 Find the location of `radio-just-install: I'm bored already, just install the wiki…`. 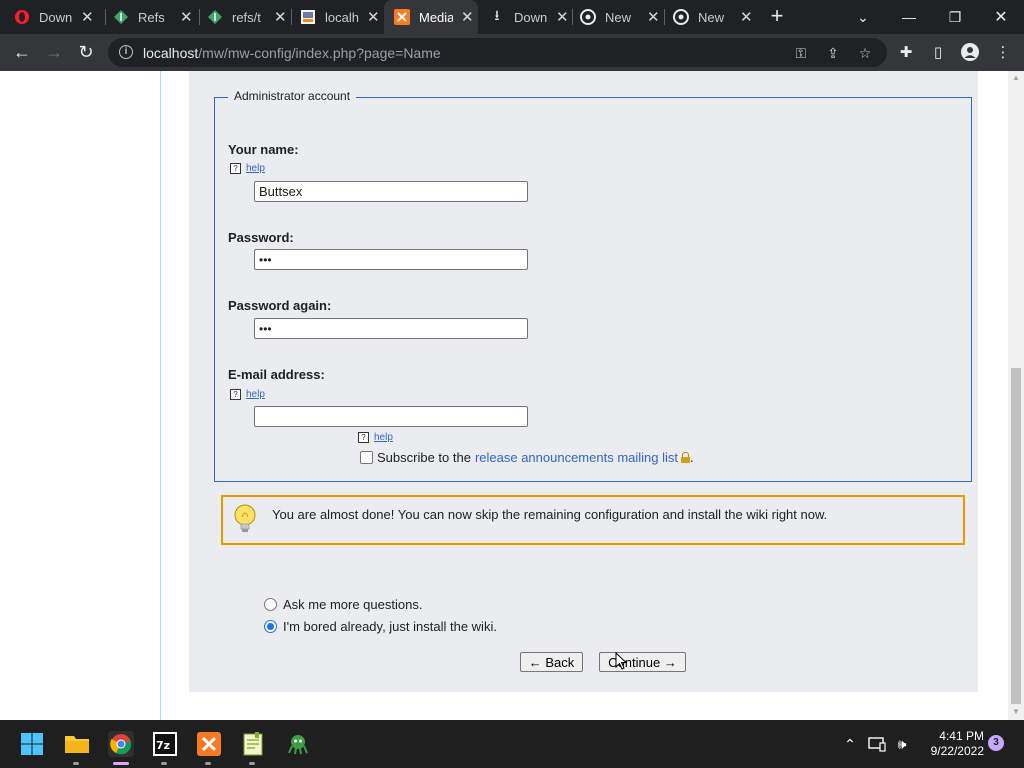

radio-just-install: I'm bored already, just install the wiki… is located at coordinates (380, 626).